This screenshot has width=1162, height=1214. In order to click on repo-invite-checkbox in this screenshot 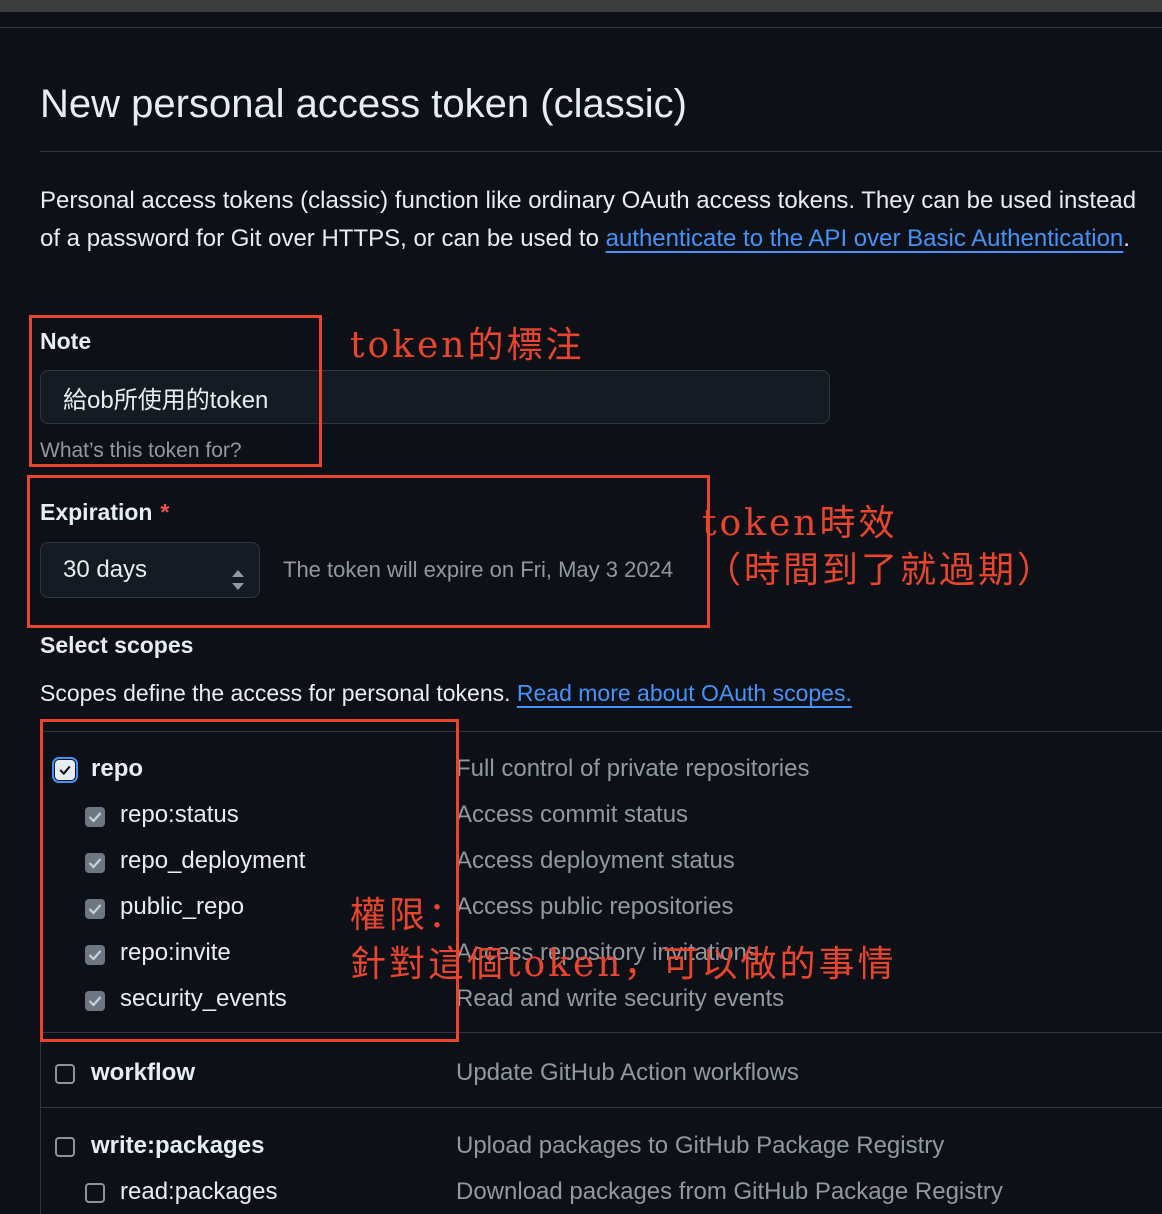, I will do `click(95, 955)`.